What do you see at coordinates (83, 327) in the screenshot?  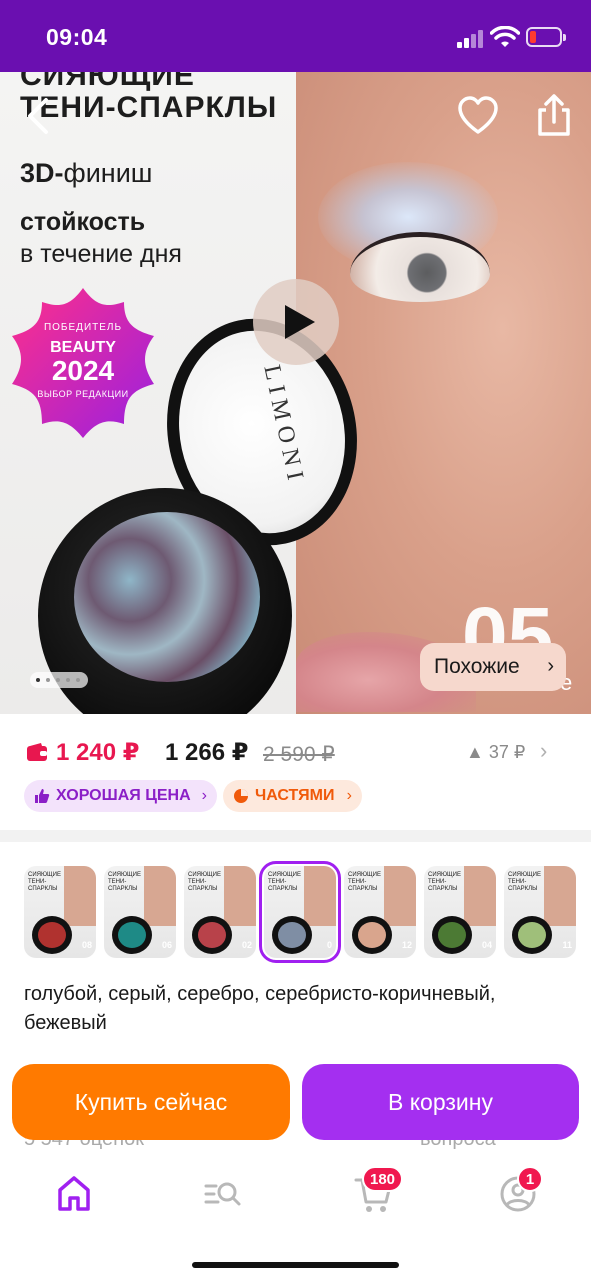 I see `award-top: ПОБЕДИТЕЛЬ` at bounding box center [83, 327].